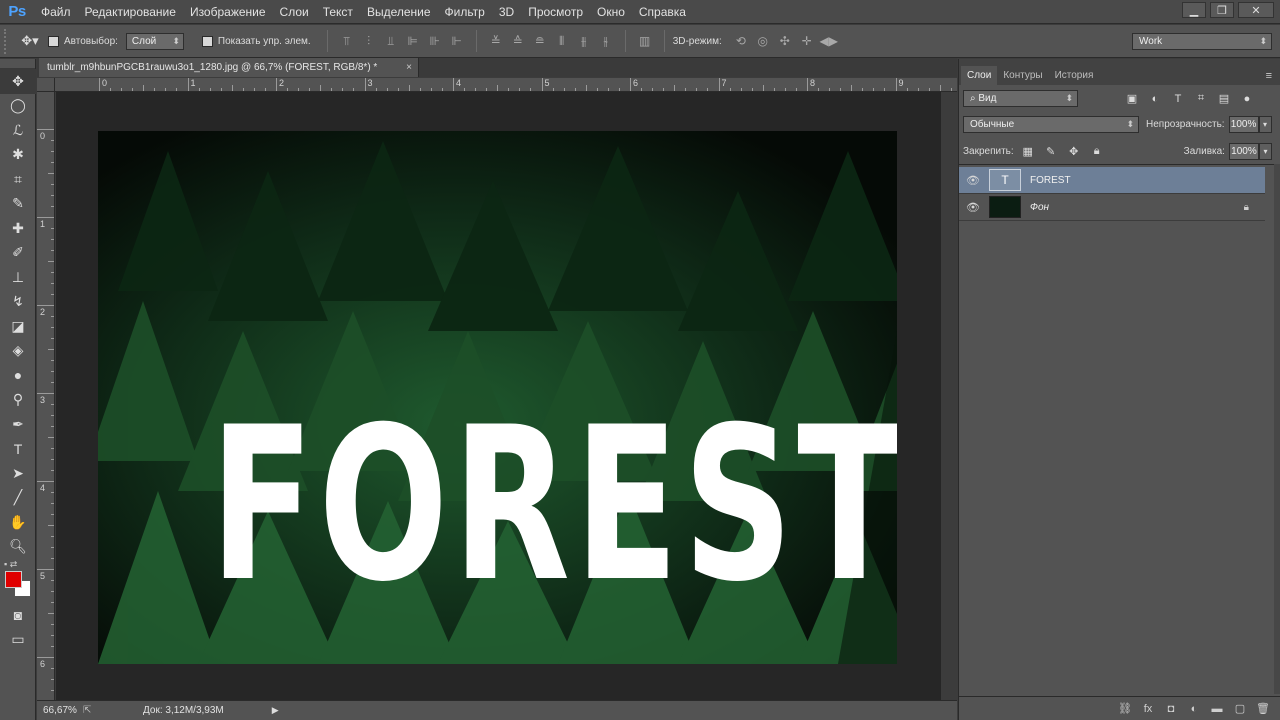 The height and width of the screenshot is (720, 1280). I want to click on layer-row-background: 👁︎ Фон 🔒︎, so click(1112, 207).